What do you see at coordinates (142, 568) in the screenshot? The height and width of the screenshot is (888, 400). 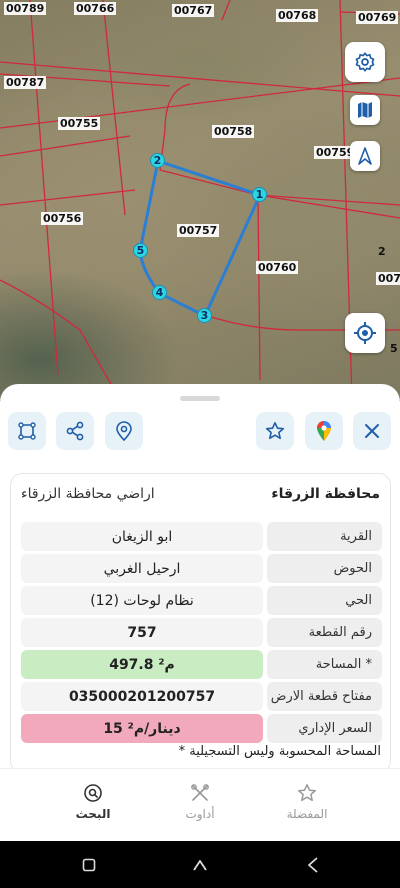 I see `basin-value: ارحيل الغربي` at bounding box center [142, 568].